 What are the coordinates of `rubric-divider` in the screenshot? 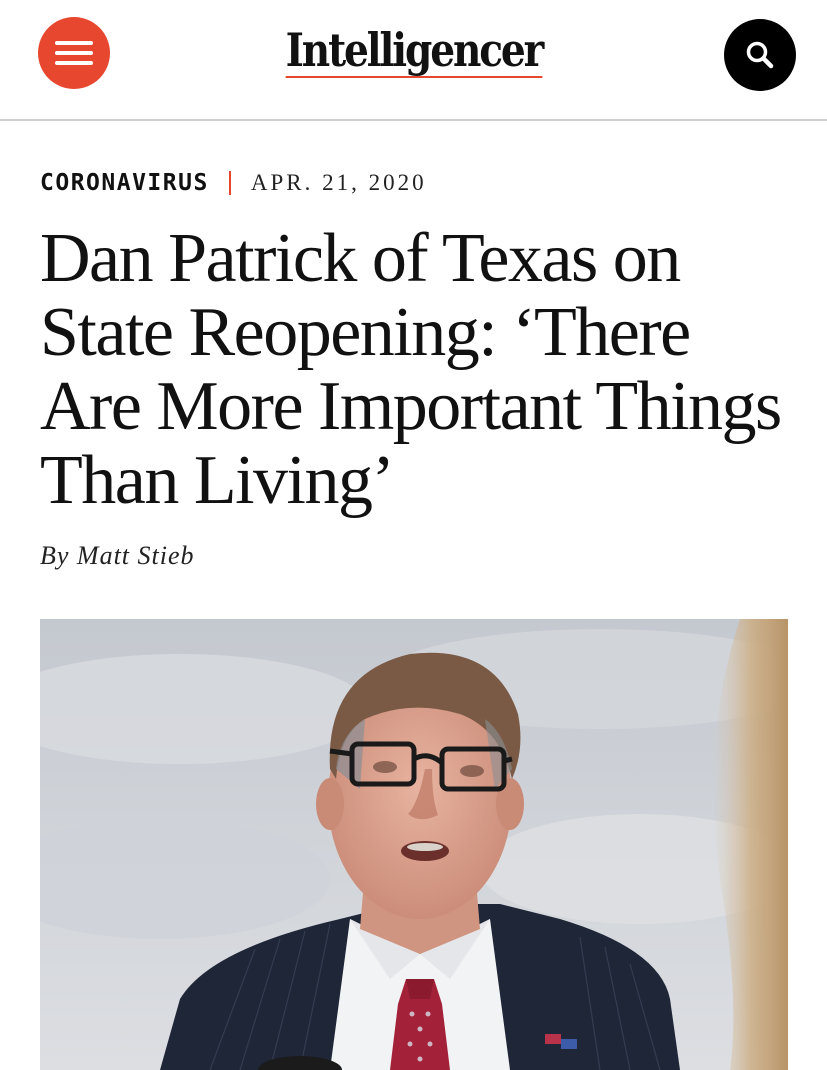 It's located at (229, 183).